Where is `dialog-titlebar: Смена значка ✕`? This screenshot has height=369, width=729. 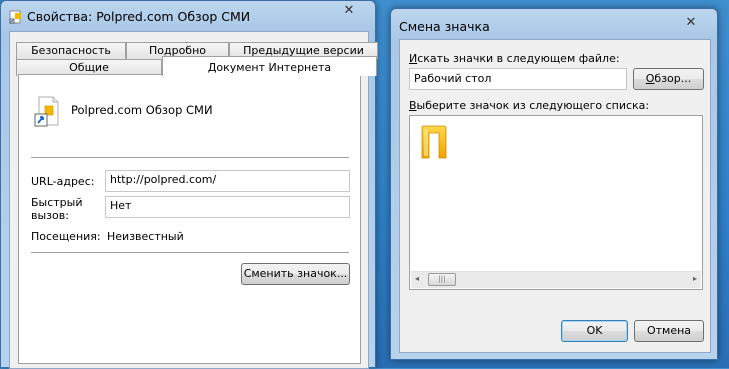 dialog-titlebar: Смена значка ✕ is located at coordinates (554, 24).